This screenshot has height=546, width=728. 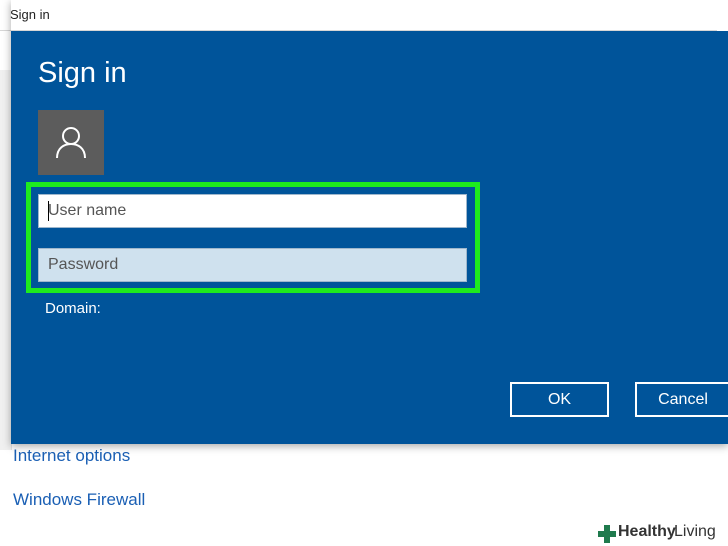 What do you see at coordinates (252, 265) in the screenshot?
I see `password-field` at bounding box center [252, 265].